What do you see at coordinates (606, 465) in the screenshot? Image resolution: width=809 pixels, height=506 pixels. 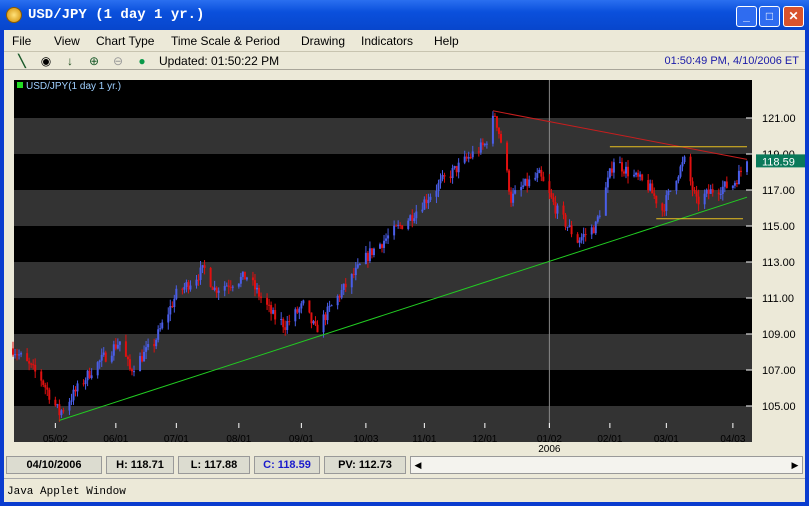 I see `horizontal-scrollbar: ◀ ▶` at bounding box center [606, 465].